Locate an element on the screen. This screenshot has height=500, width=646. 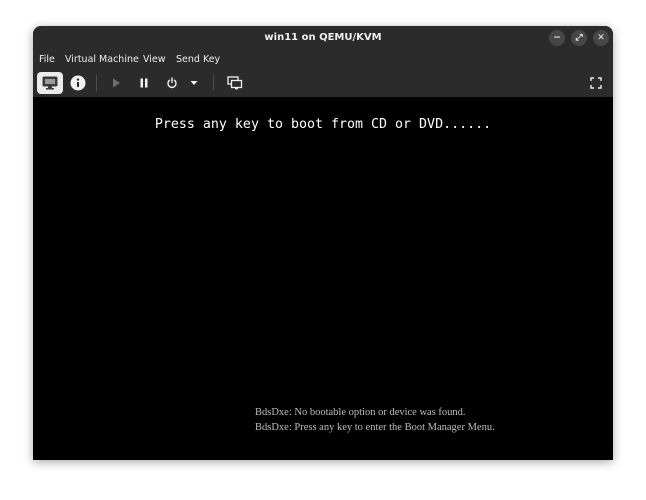
window-title: win11 on QEMU/KVM is located at coordinates (323, 37).